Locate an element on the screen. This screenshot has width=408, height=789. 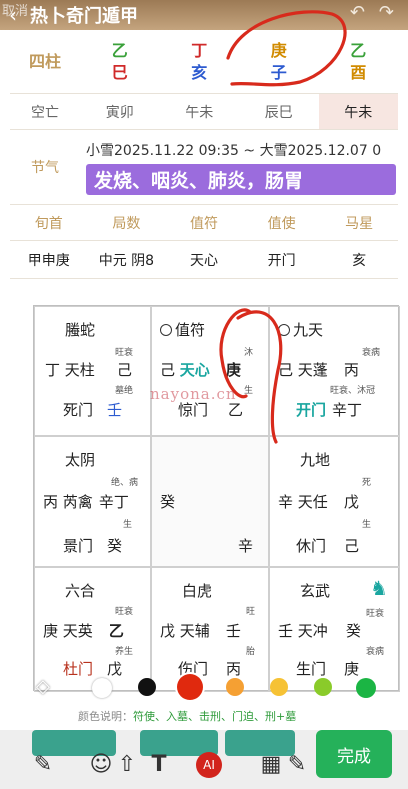
status-note: 绝、病 is located at coordinates (125, 483).